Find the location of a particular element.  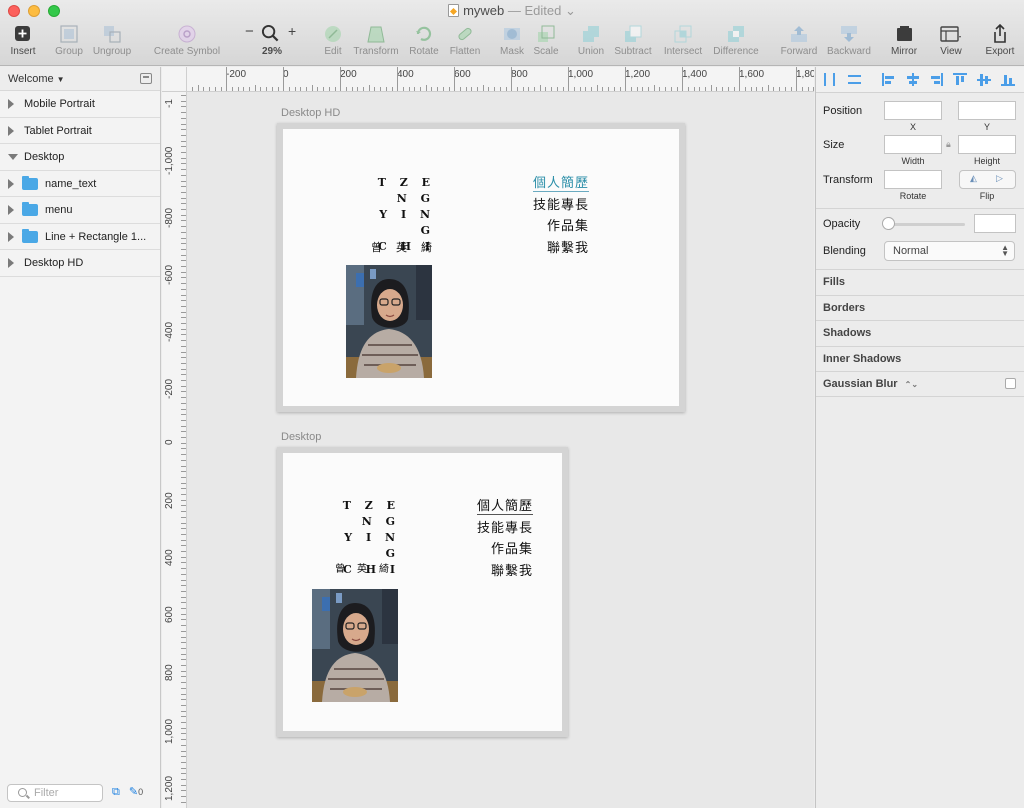

gaussian-blur-section: Gaussian Blur ⌃⌄ is located at coordinates (920, 384).